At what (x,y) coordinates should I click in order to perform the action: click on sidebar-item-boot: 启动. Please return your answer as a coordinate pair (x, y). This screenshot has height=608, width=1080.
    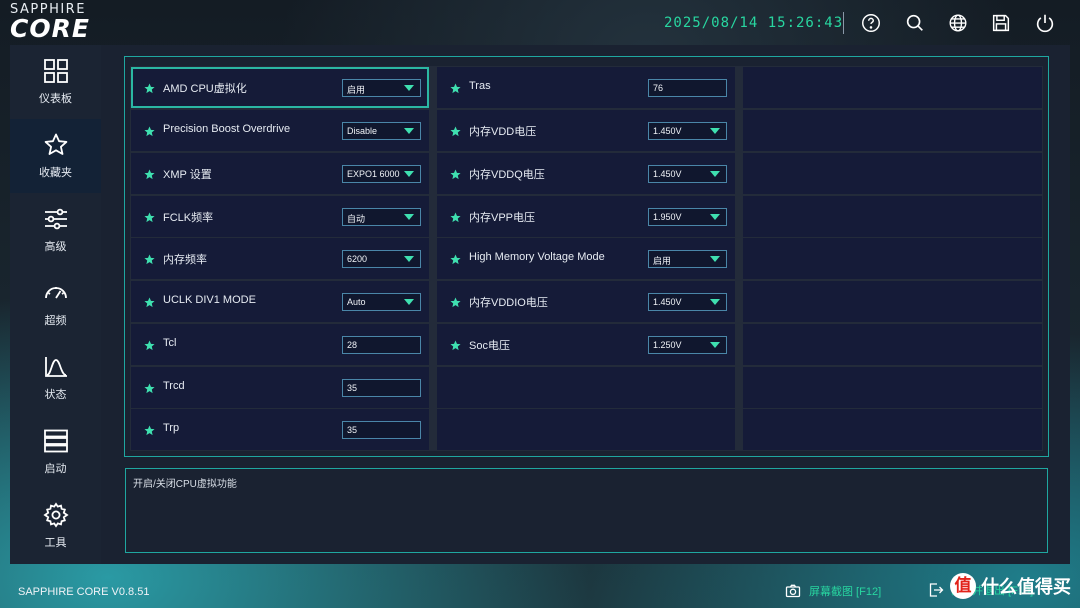
    Looking at the image, I should click on (55, 452).